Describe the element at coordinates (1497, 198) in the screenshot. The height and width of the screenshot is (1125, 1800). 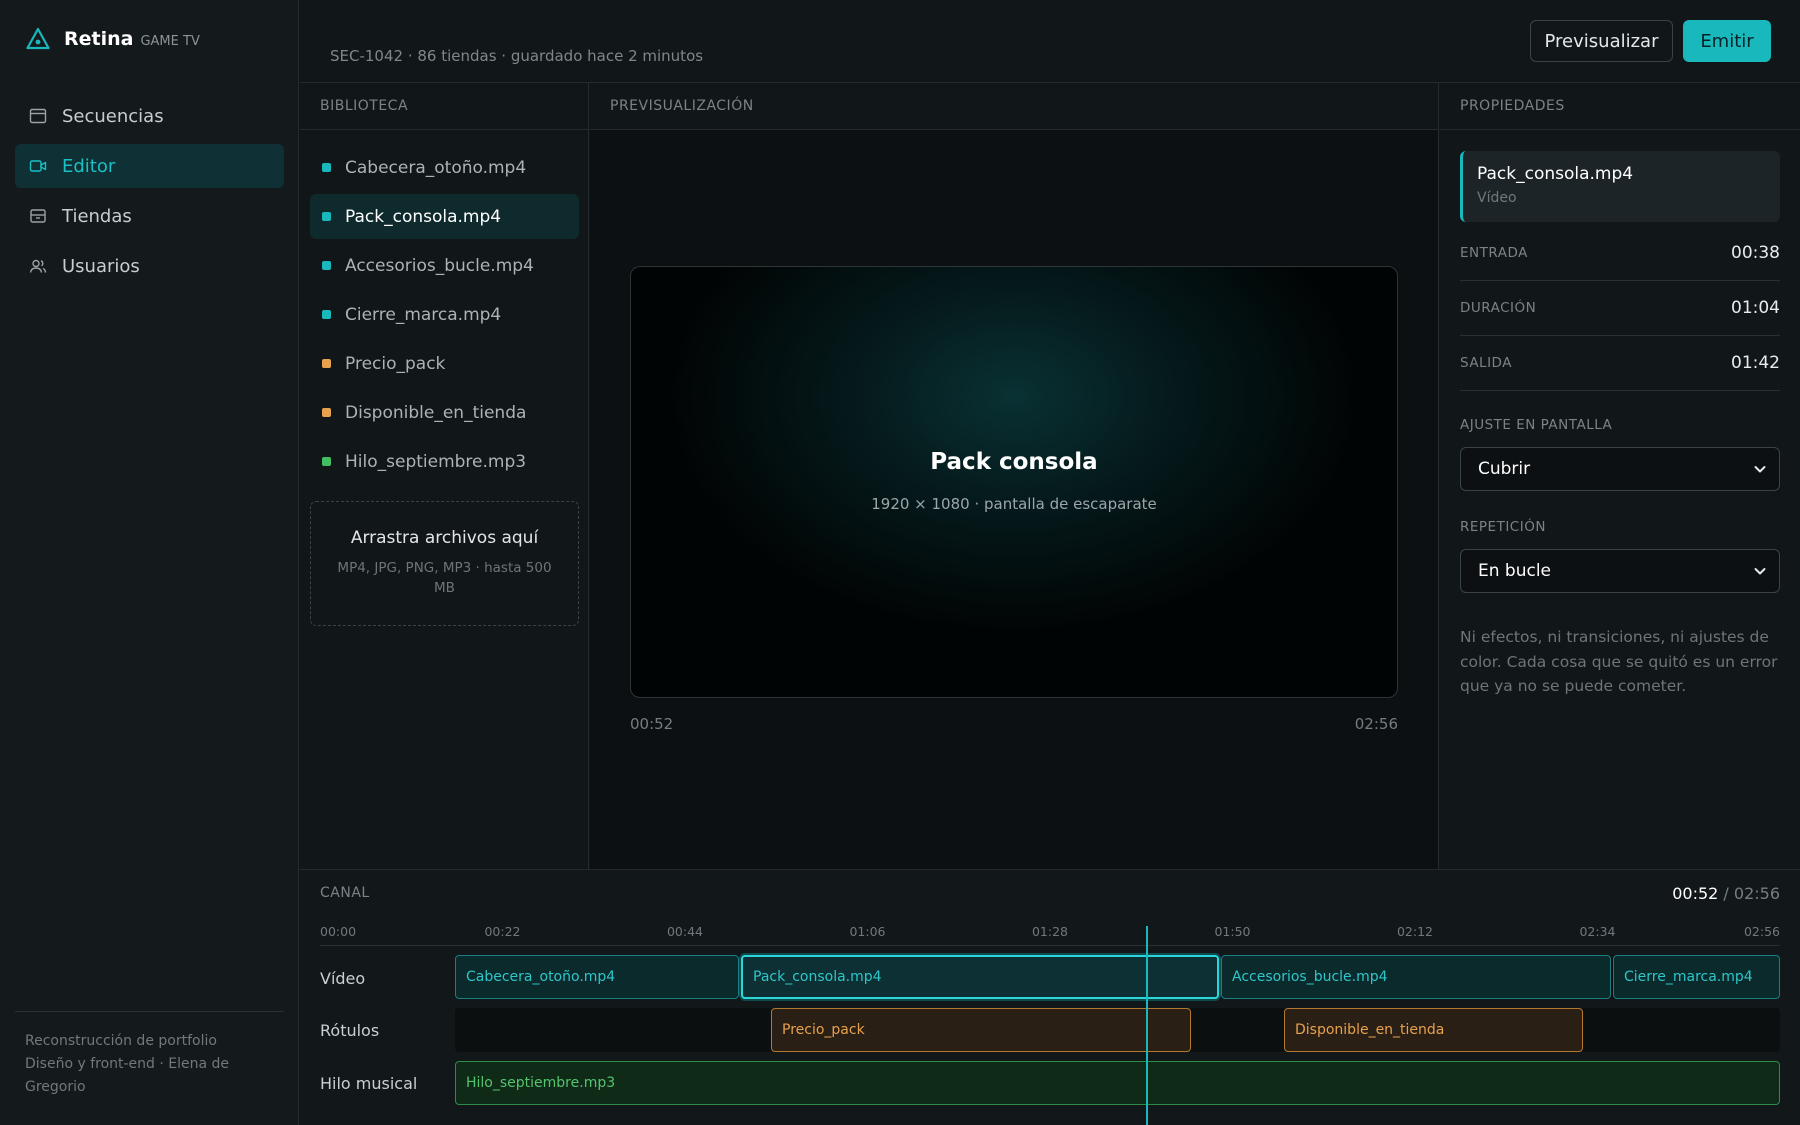
I see `selected-asset-type: Vídeo` at that location.